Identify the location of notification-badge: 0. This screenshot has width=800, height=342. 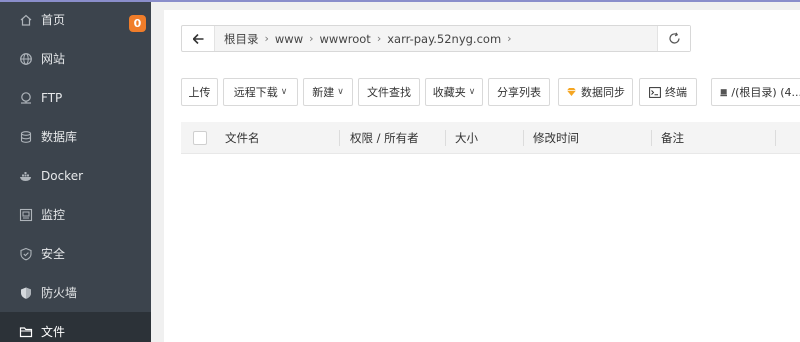
(137, 23).